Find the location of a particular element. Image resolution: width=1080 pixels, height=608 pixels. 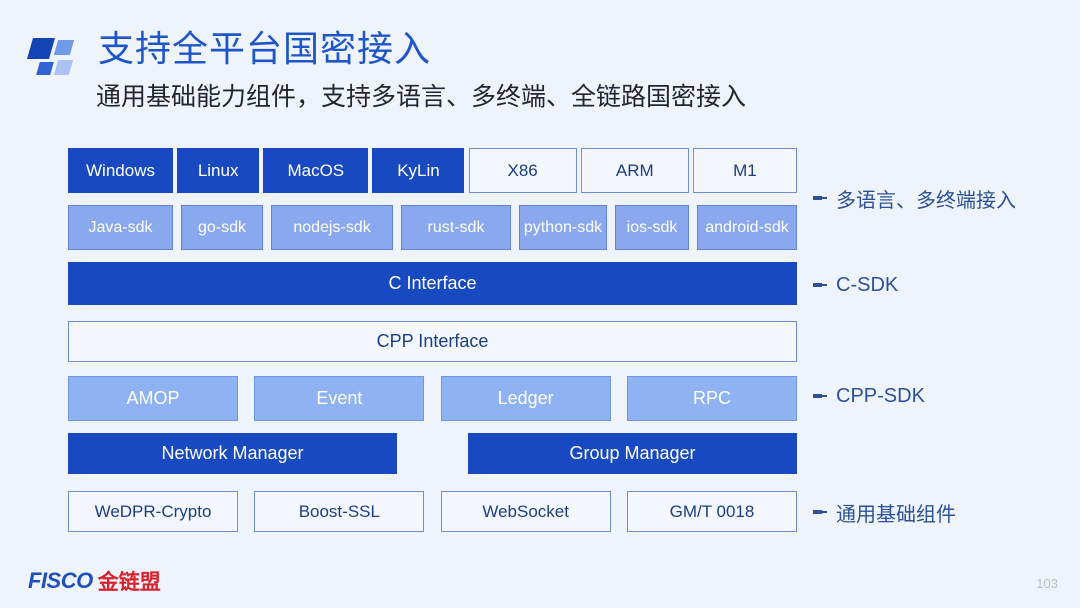

diagram-row-base: WeDPR-Crypto Boost-SSL WebSocket GM/T 0018 is located at coordinates (432, 511).